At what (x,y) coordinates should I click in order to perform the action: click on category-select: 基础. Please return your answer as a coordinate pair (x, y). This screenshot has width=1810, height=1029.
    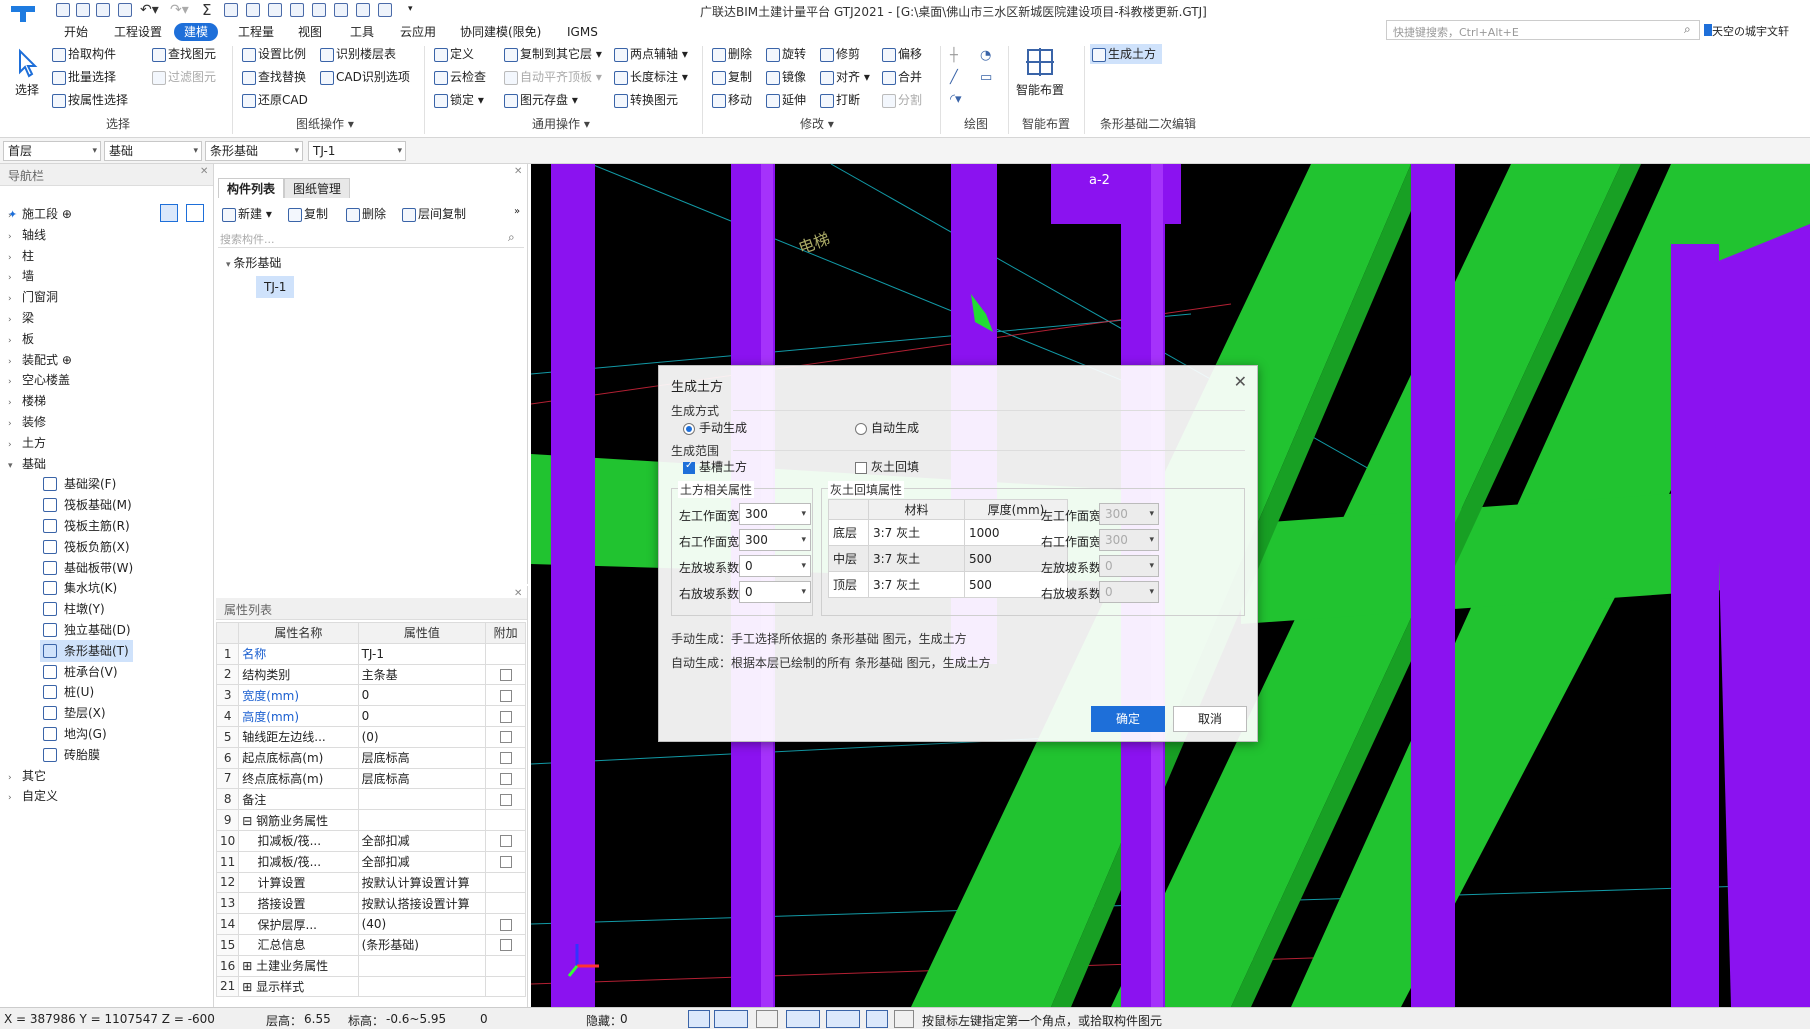
    Looking at the image, I should click on (153, 151).